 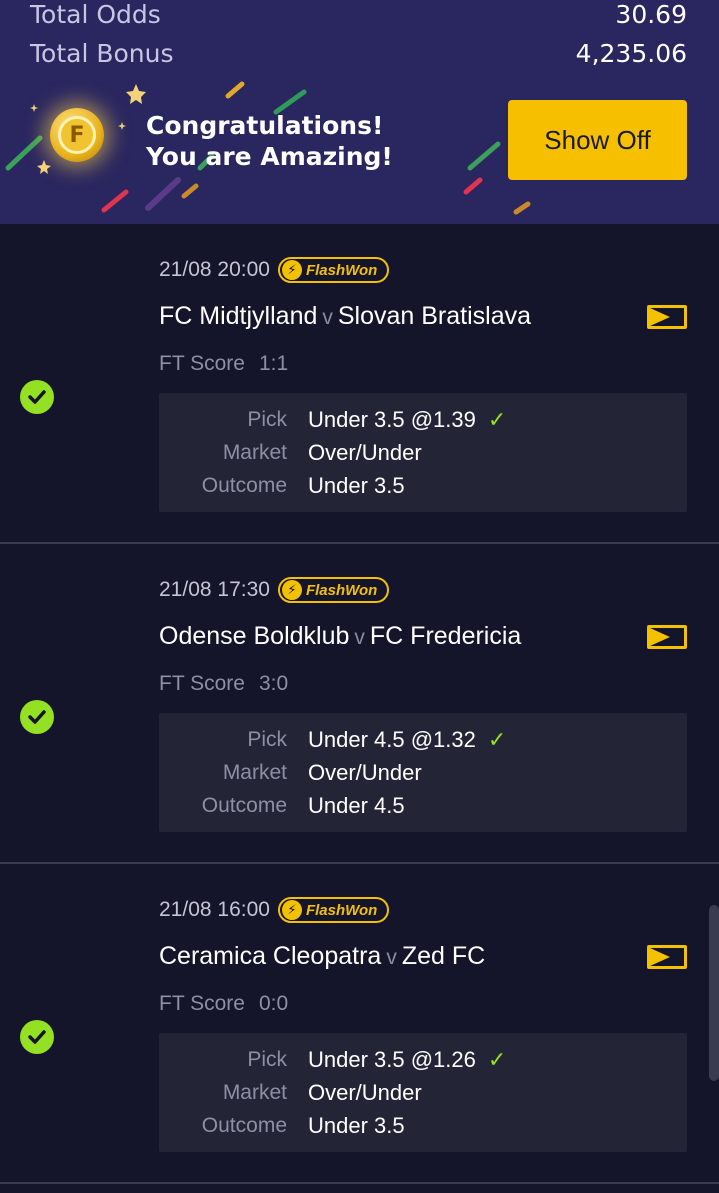 I want to click on bet-date-row: 21/08 16:00 ⚡ FlashWon, so click(x=274, y=910).